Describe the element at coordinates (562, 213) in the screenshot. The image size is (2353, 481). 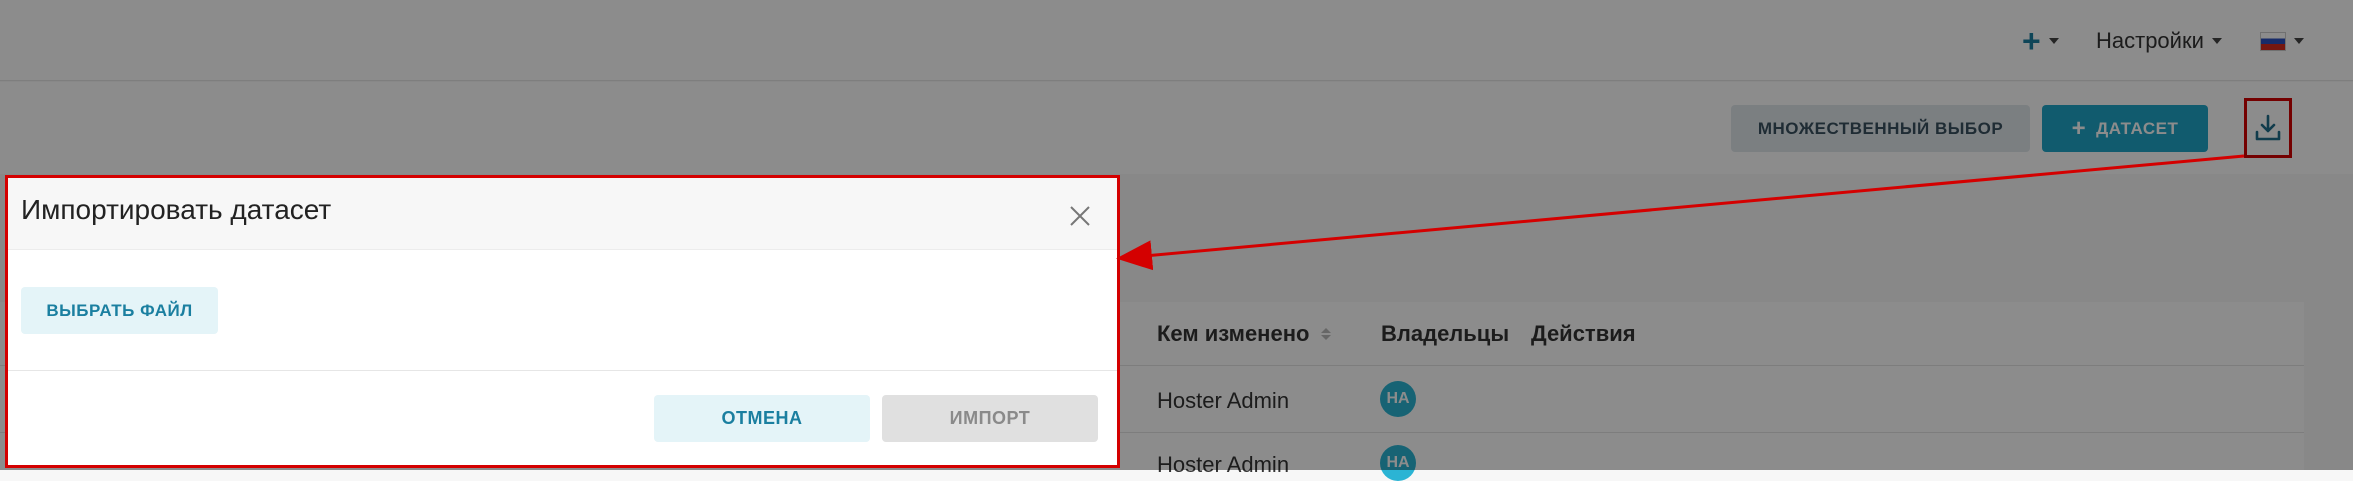
I see `modal-header: Импортировать датасет` at that location.